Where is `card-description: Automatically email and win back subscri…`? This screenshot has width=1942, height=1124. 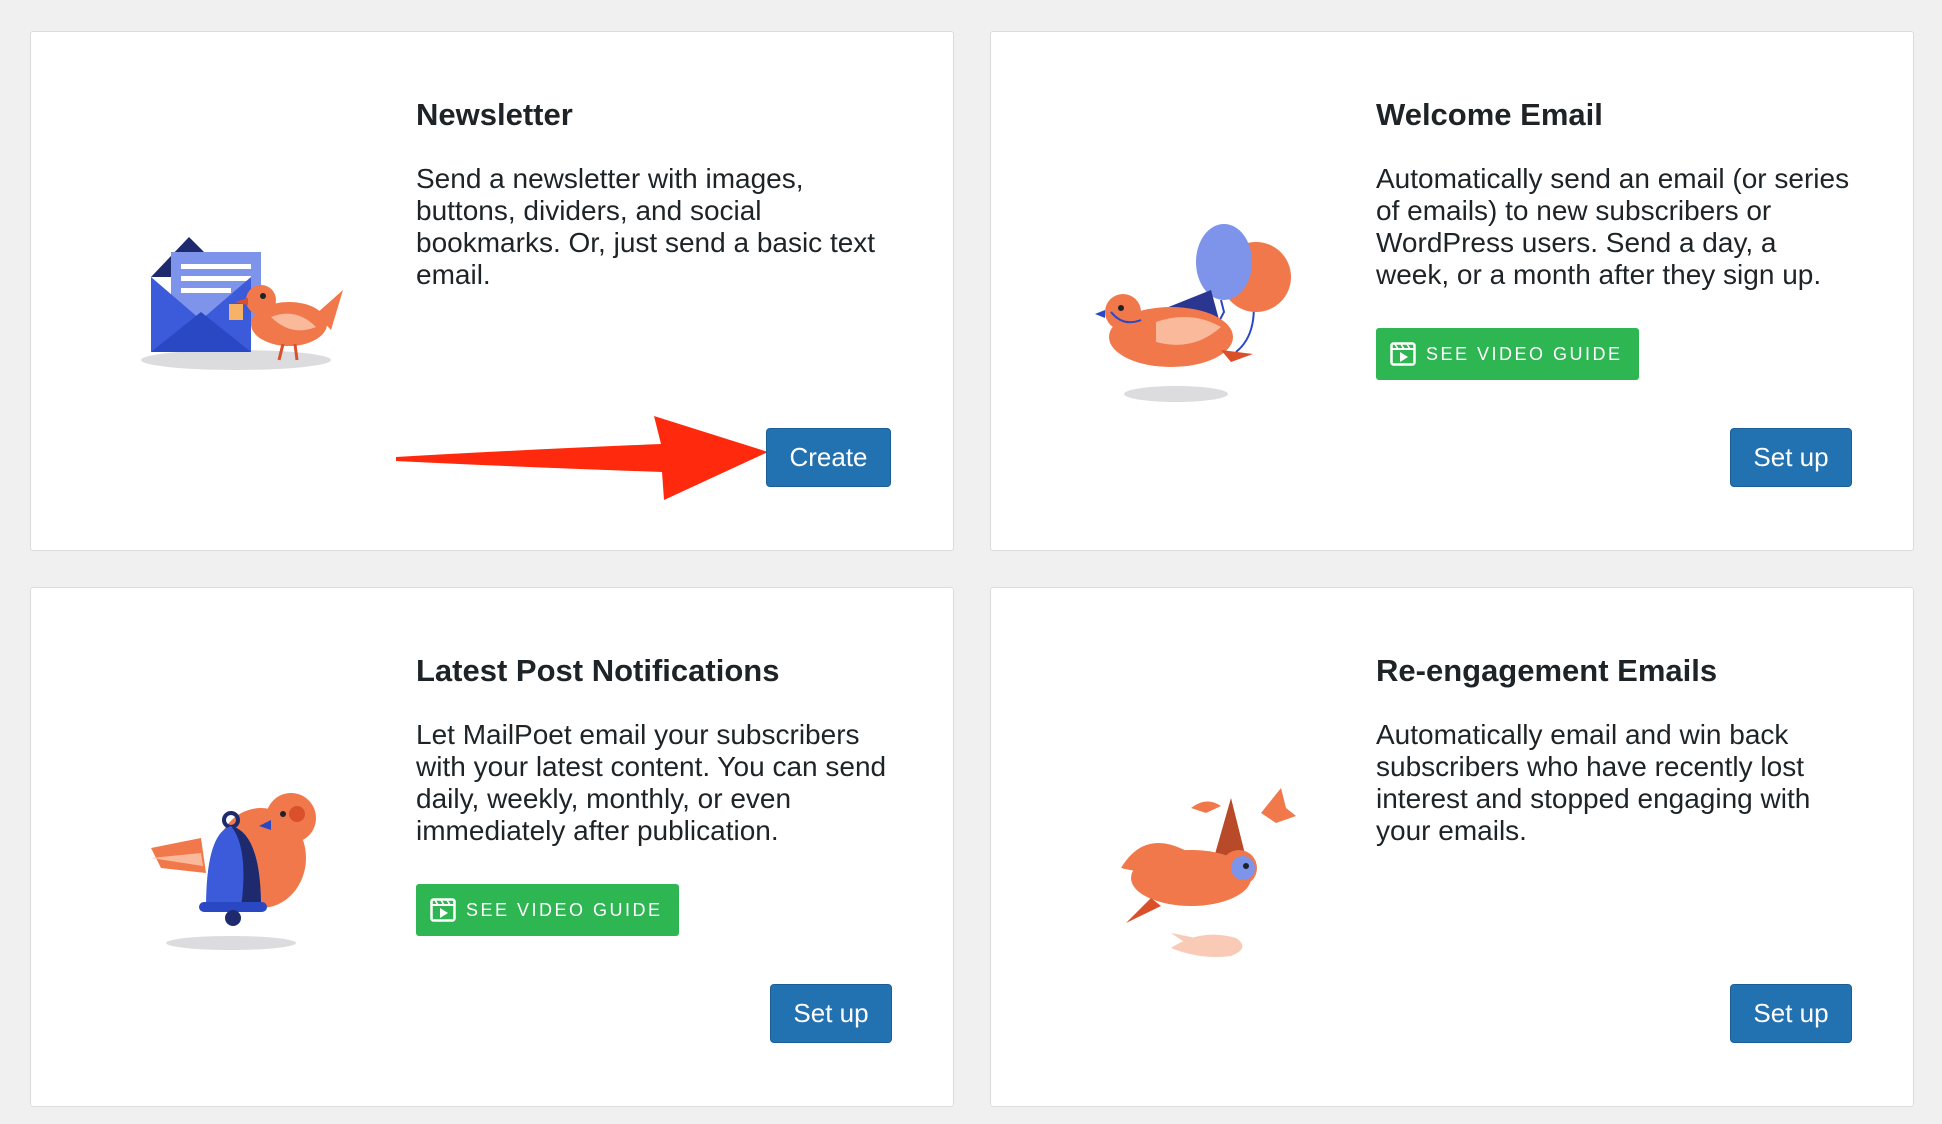
card-description: Automatically email and win back subscri… is located at coordinates (1593, 782).